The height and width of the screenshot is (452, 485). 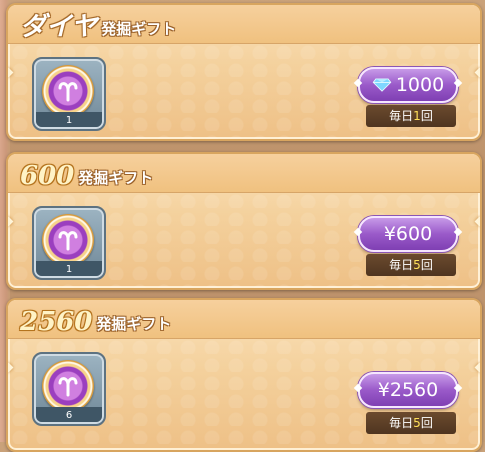 I want to click on buy-button: 1000, so click(x=408, y=85).